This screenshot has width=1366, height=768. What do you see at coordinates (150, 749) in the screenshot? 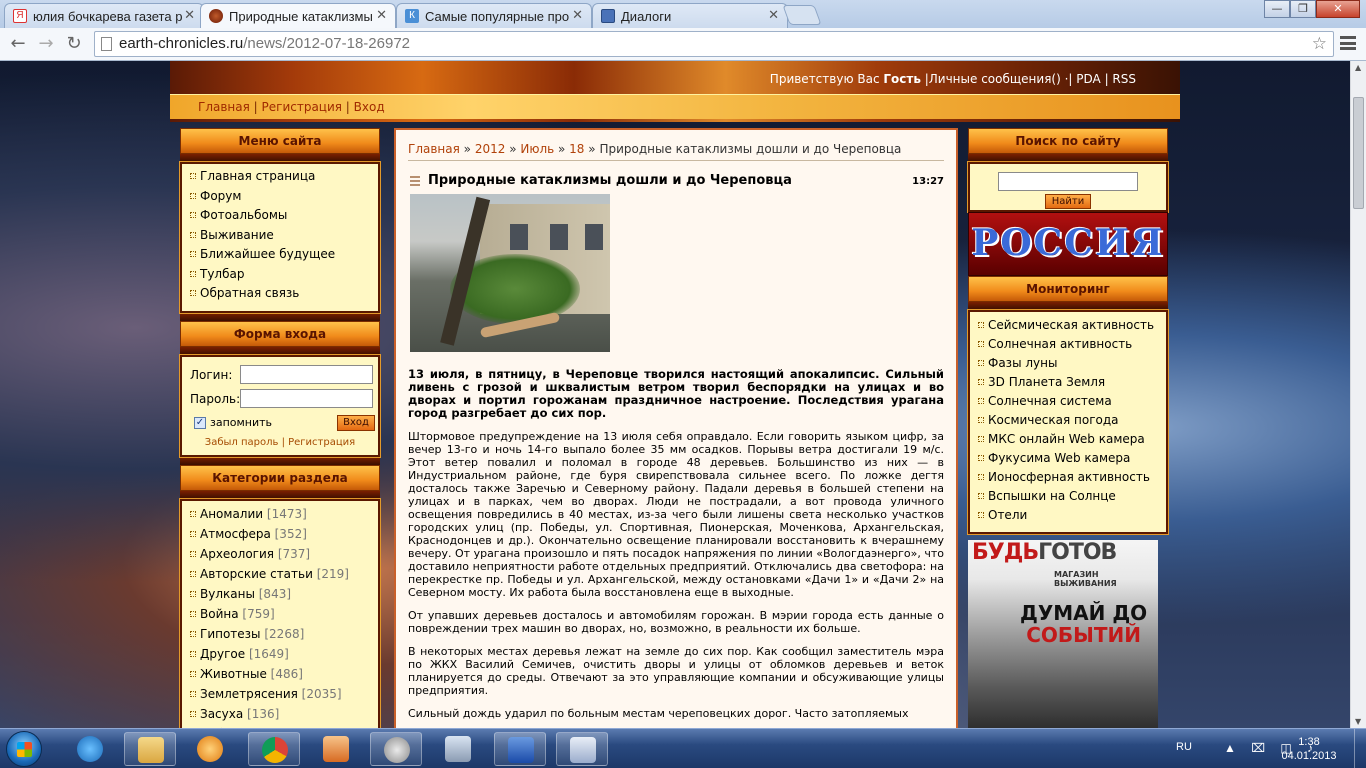
I see `taskbar-explorer` at bounding box center [150, 749].